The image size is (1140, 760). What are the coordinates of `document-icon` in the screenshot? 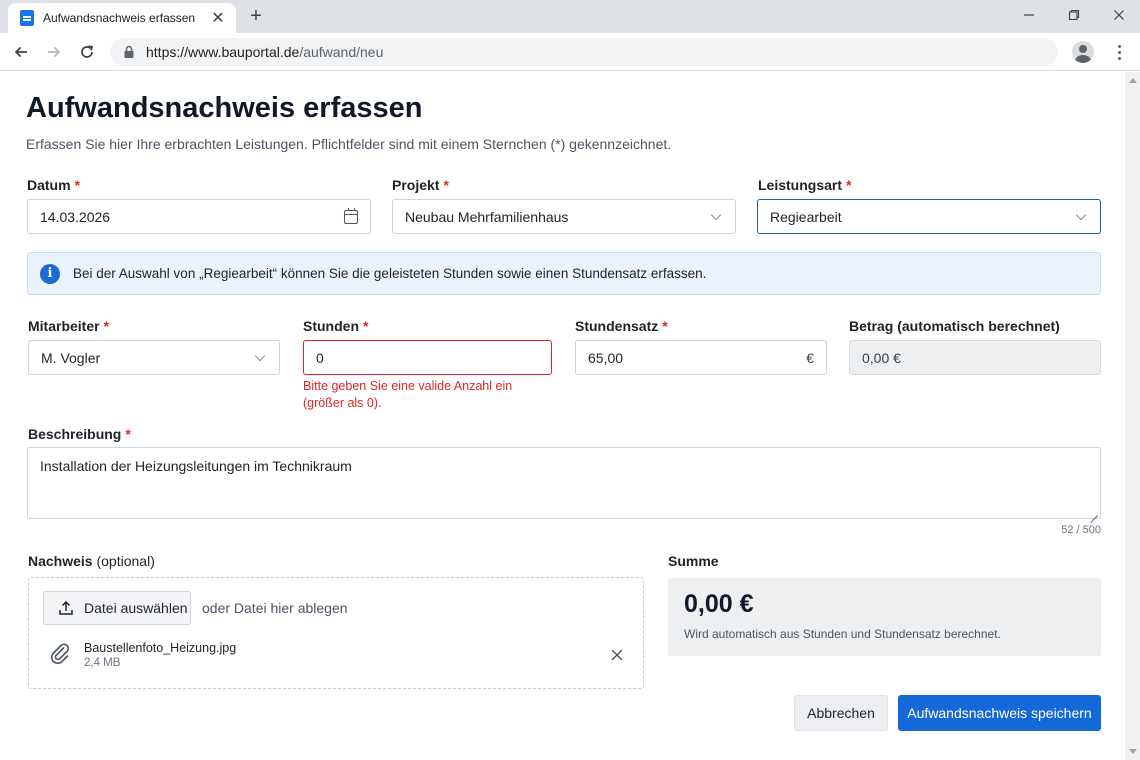 It's located at (27, 18).